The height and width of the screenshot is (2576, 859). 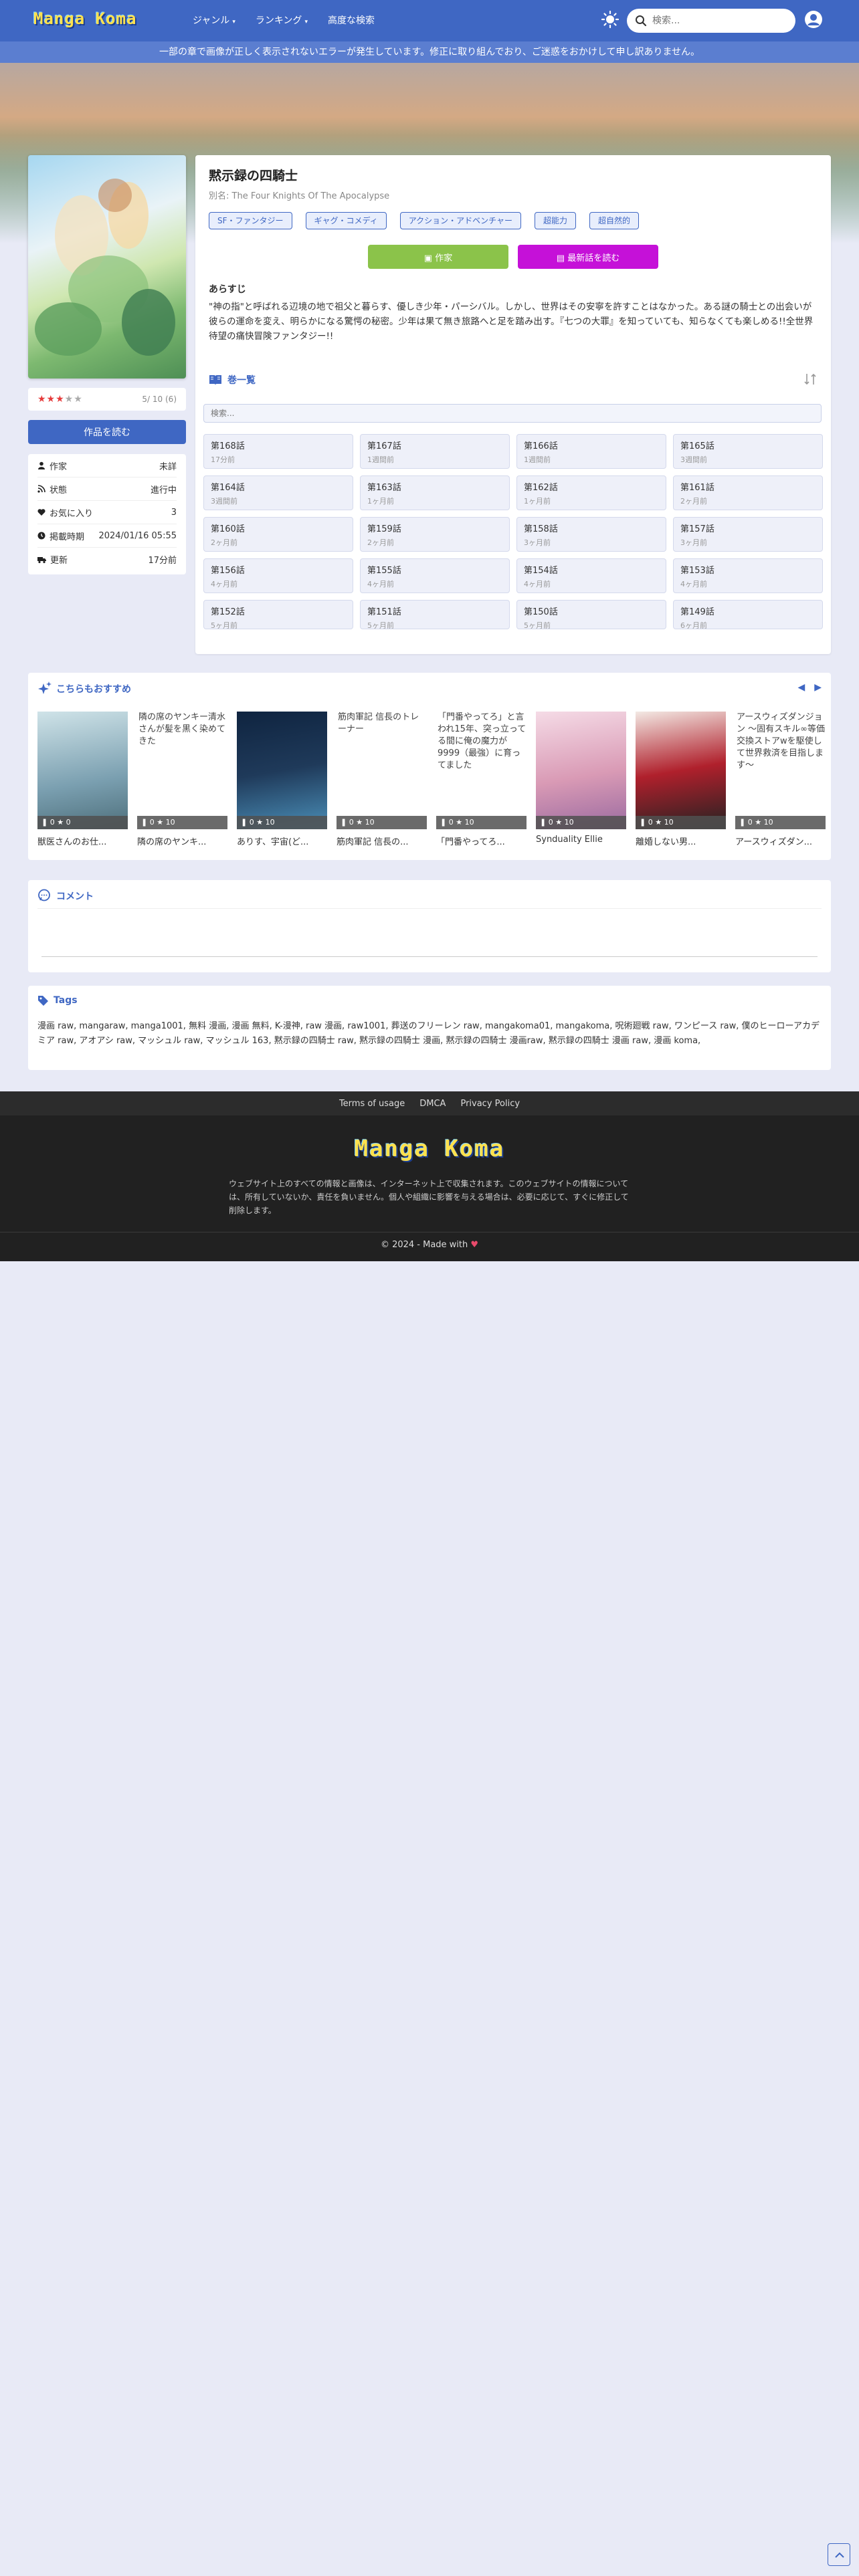 What do you see at coordinates (748, 614) in the screenshot?
I see `chapter-item: 第149話 6ヶ月前` at bounding box center [748, 614].